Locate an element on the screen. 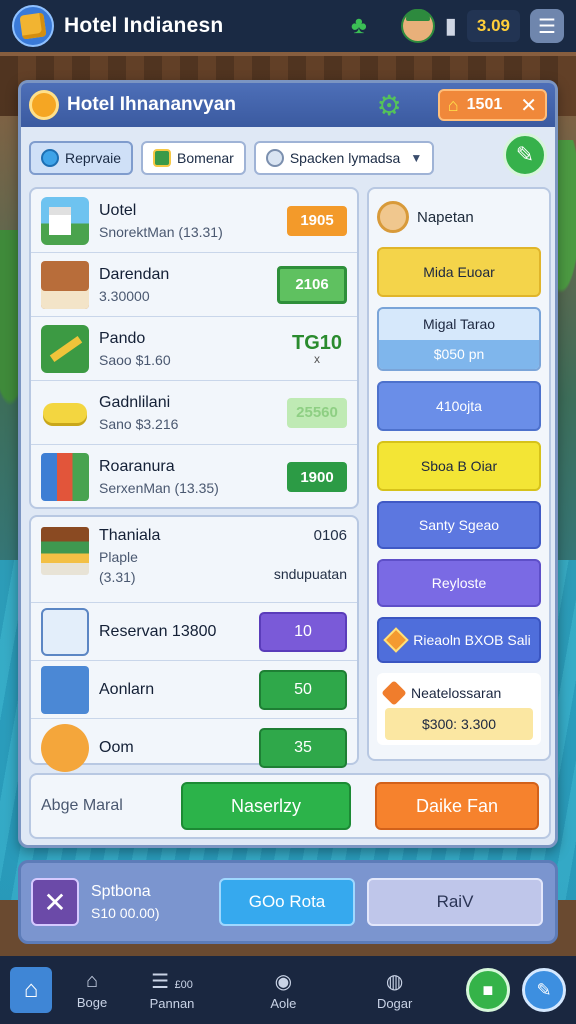 This screenshot has width=576, height=1024. tab-bar: Reprvaie Bomenar Spacken lymadsa ▼ is located at coordinates (232, 158).